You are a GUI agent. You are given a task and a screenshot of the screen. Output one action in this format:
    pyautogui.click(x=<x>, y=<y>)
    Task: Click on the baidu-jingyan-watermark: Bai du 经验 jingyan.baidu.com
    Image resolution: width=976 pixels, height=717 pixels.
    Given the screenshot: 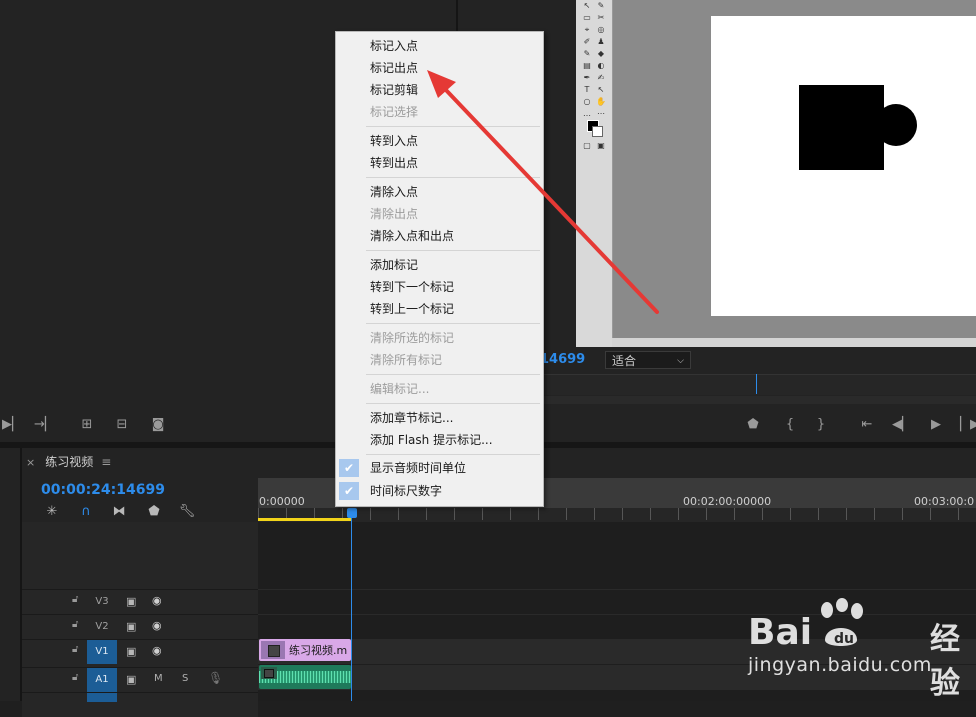 What is the action you would take?
    pyautogui.click(x=858, y=648)
    